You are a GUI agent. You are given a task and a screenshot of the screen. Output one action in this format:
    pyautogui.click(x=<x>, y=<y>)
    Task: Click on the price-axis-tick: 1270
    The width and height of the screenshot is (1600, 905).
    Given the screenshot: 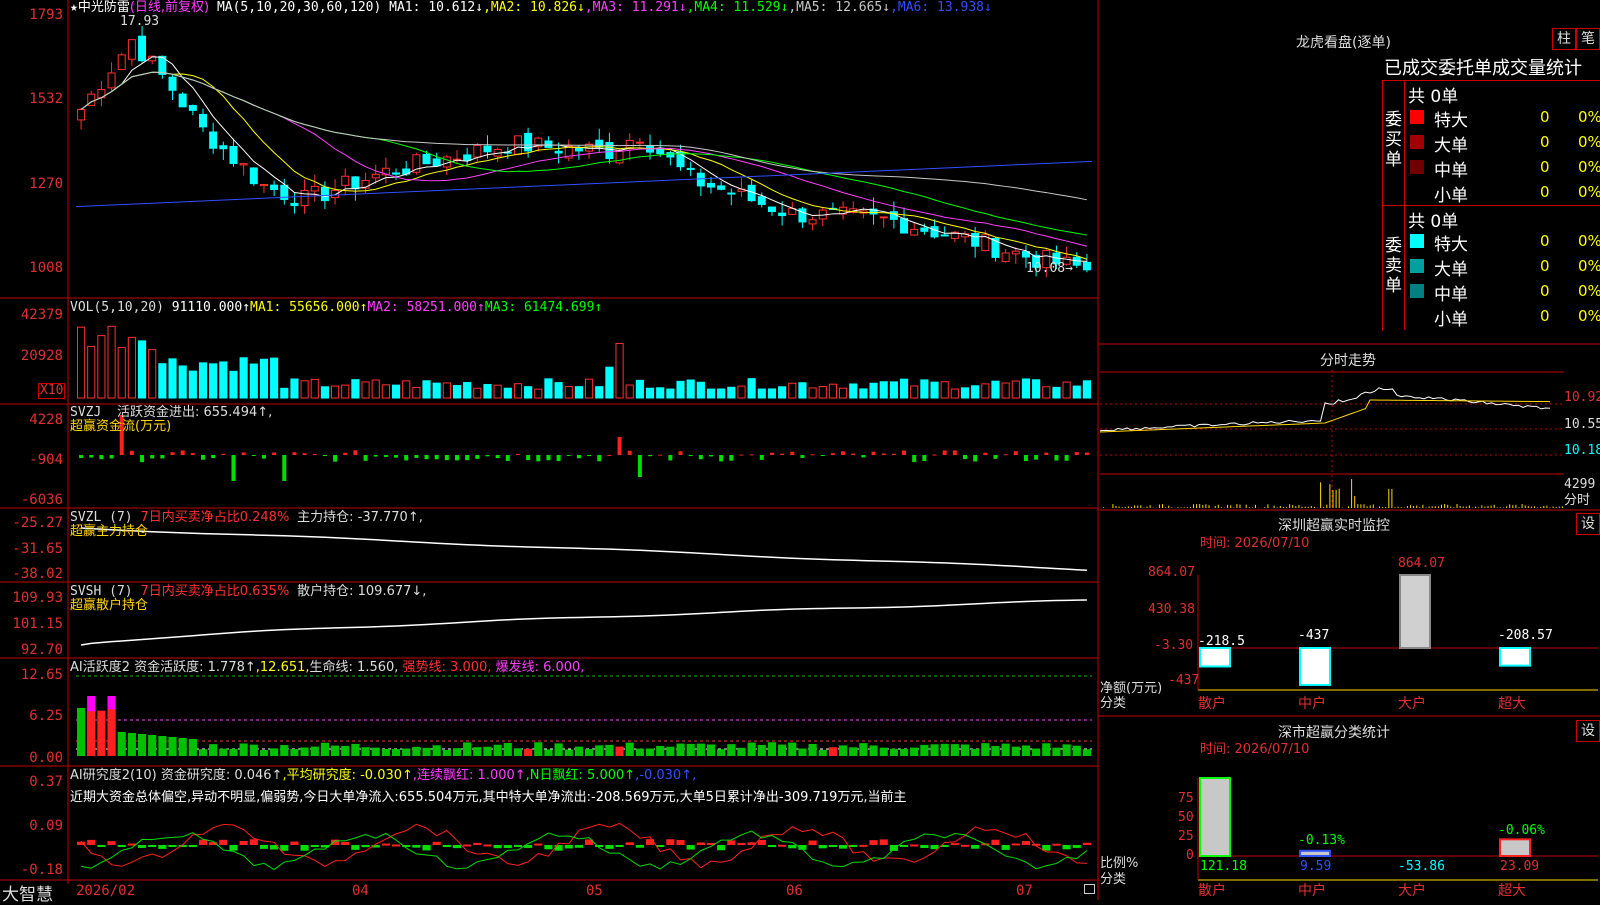 What is the action you would take?
    pyautogui.click(x=31, y=184)
    